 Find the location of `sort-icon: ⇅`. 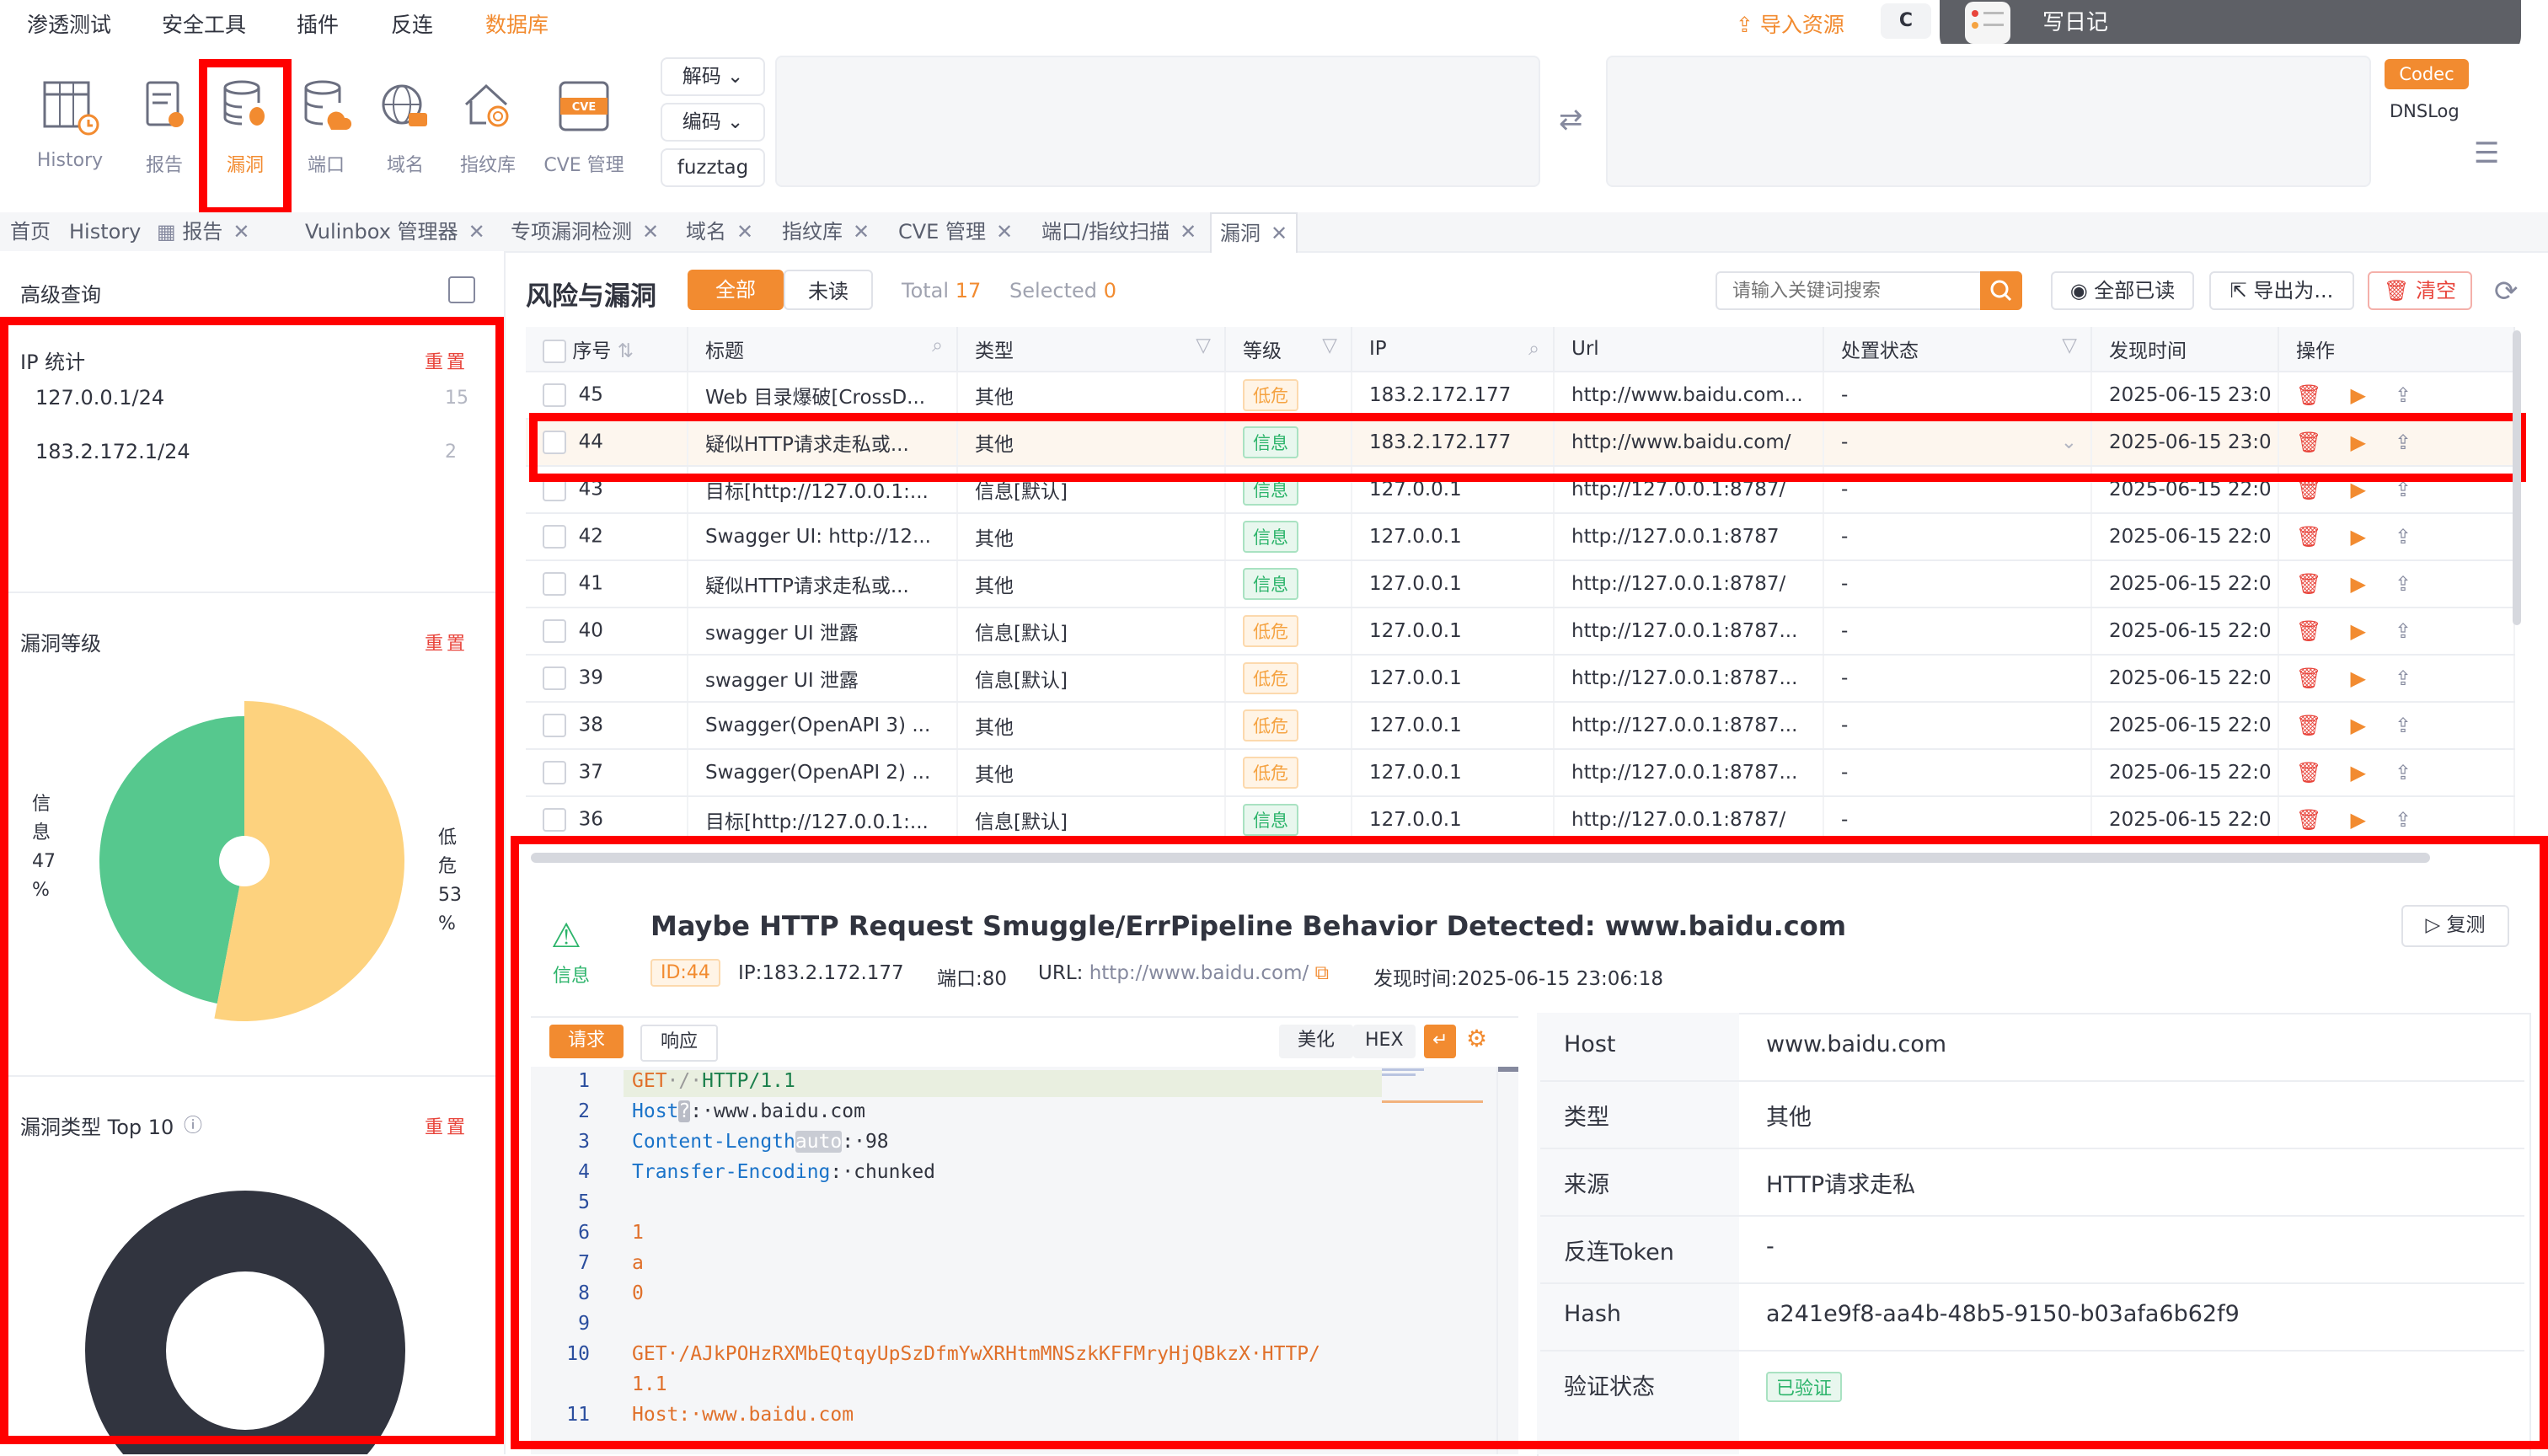

sort-icon: ⇅ is located at coordinates (626, 351).